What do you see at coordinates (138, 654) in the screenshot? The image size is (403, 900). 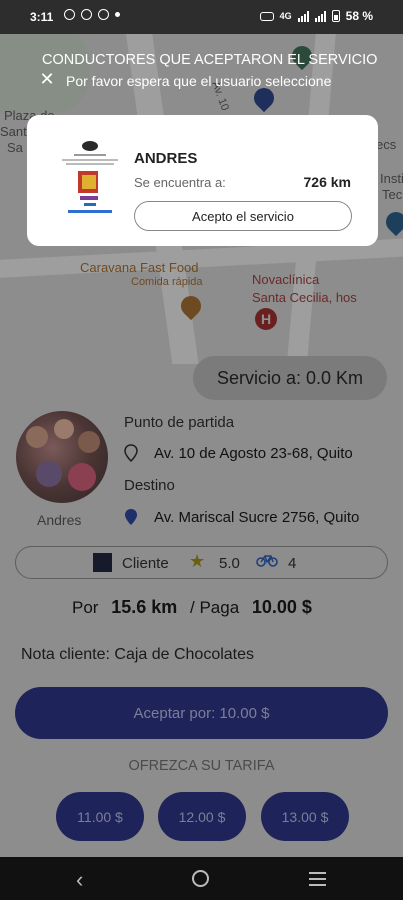 I see `client-note: Nota cliente: Caja de Chocolates` at bounding box center [138, 654].